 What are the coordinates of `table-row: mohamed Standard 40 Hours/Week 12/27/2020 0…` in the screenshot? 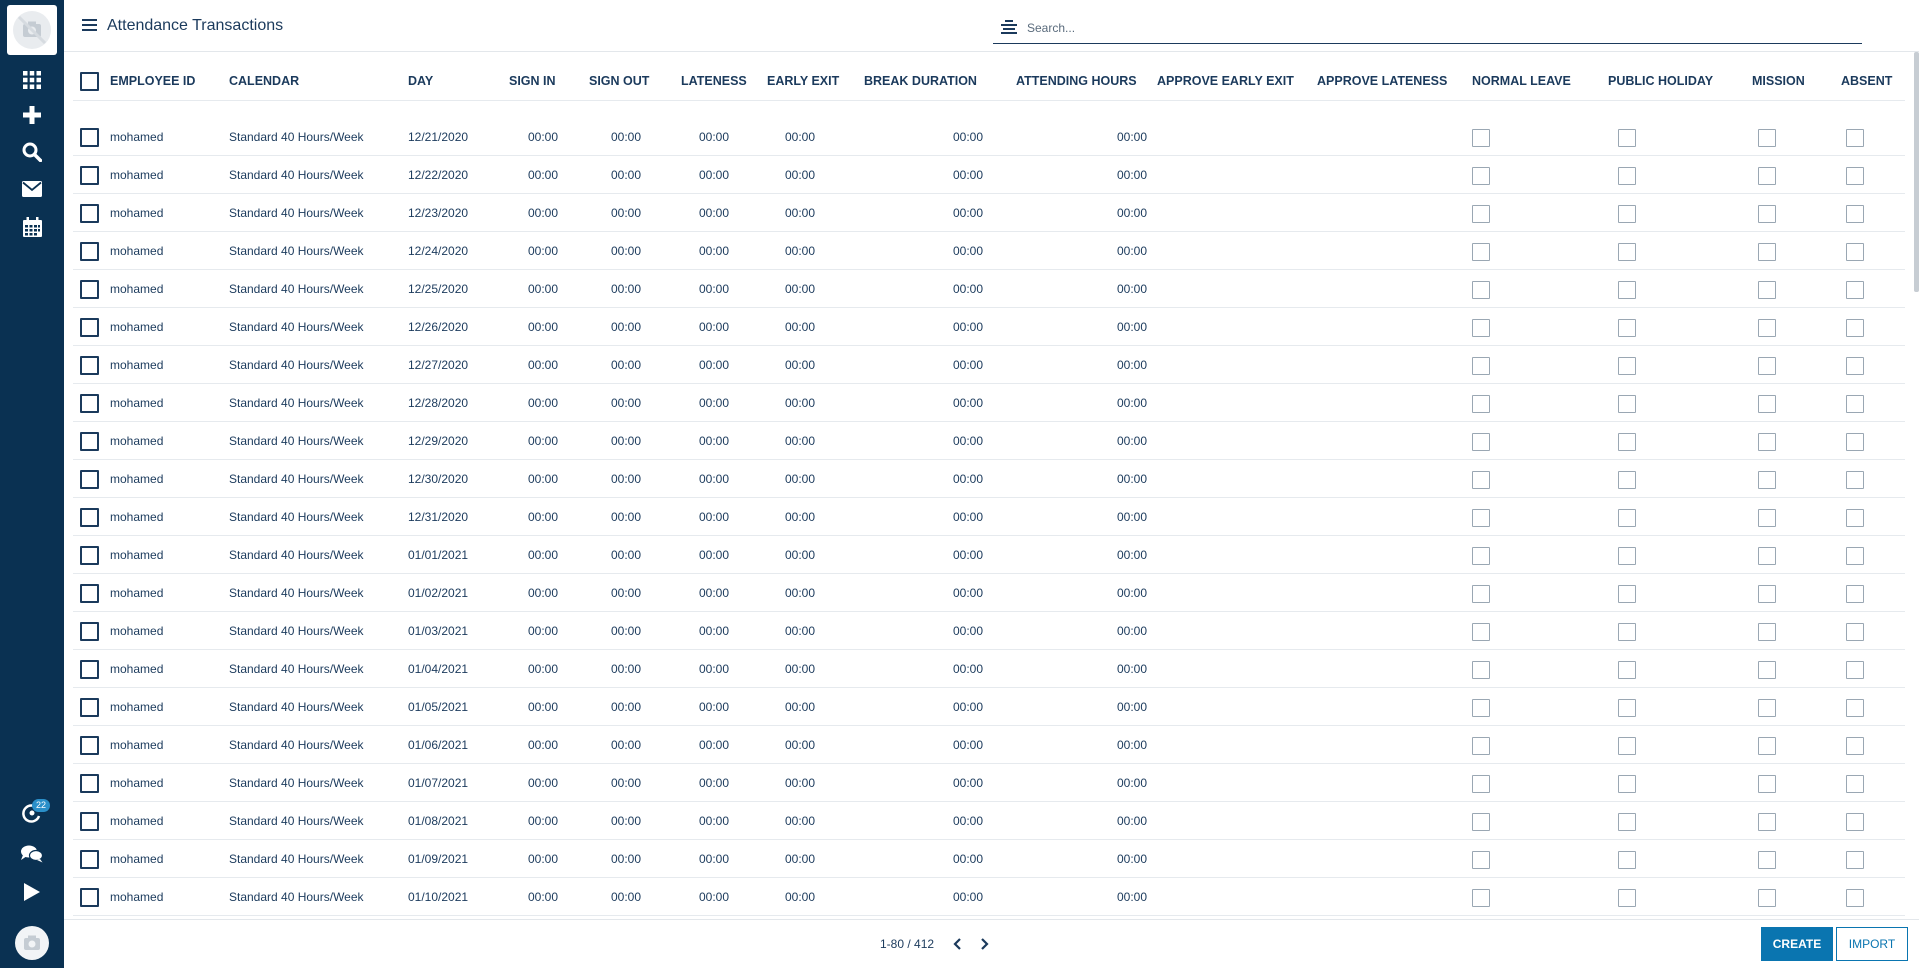 It's located at (989, 365).